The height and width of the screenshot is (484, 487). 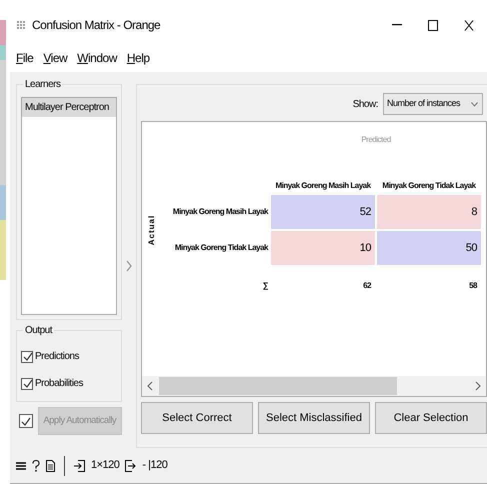 What do you see at coordinates (431, 418) in the screenshot?
I see `action-button: Clear Selection` at bounding box center [431, 418].